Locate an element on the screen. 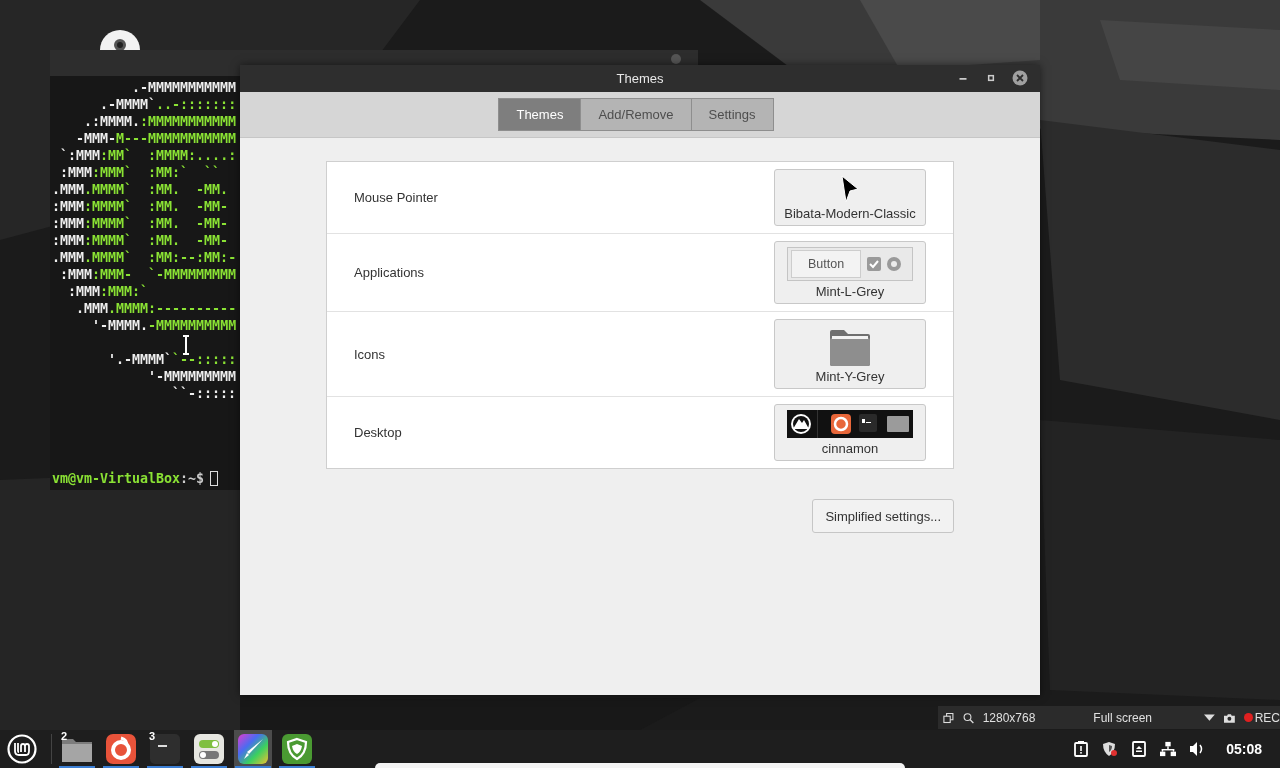 This screenshot has height=768, width=1280. terminal-line: .:MMMM.:MMMMMMMMMMM is located at coordinates (160, 121).